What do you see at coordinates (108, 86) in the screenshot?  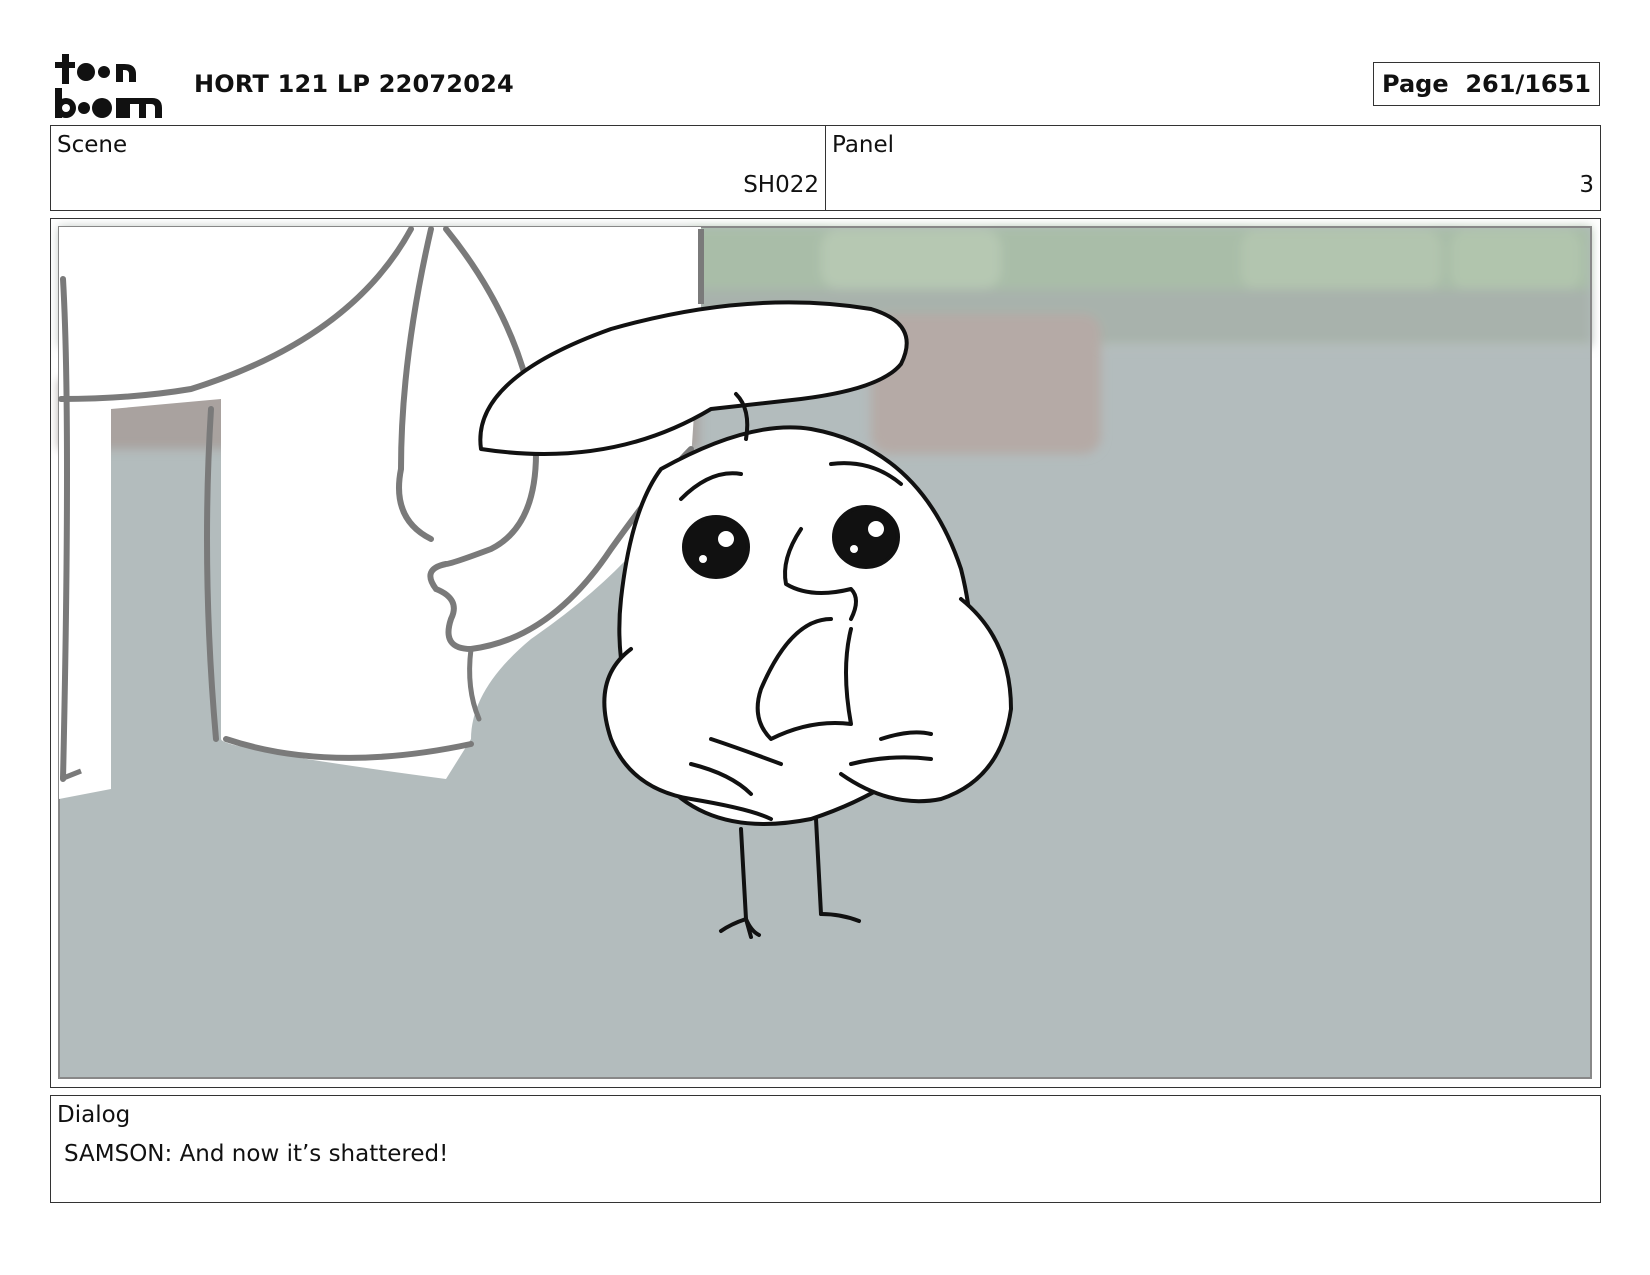 I see `toon-boom-logo` at bounding box center [108, 86].